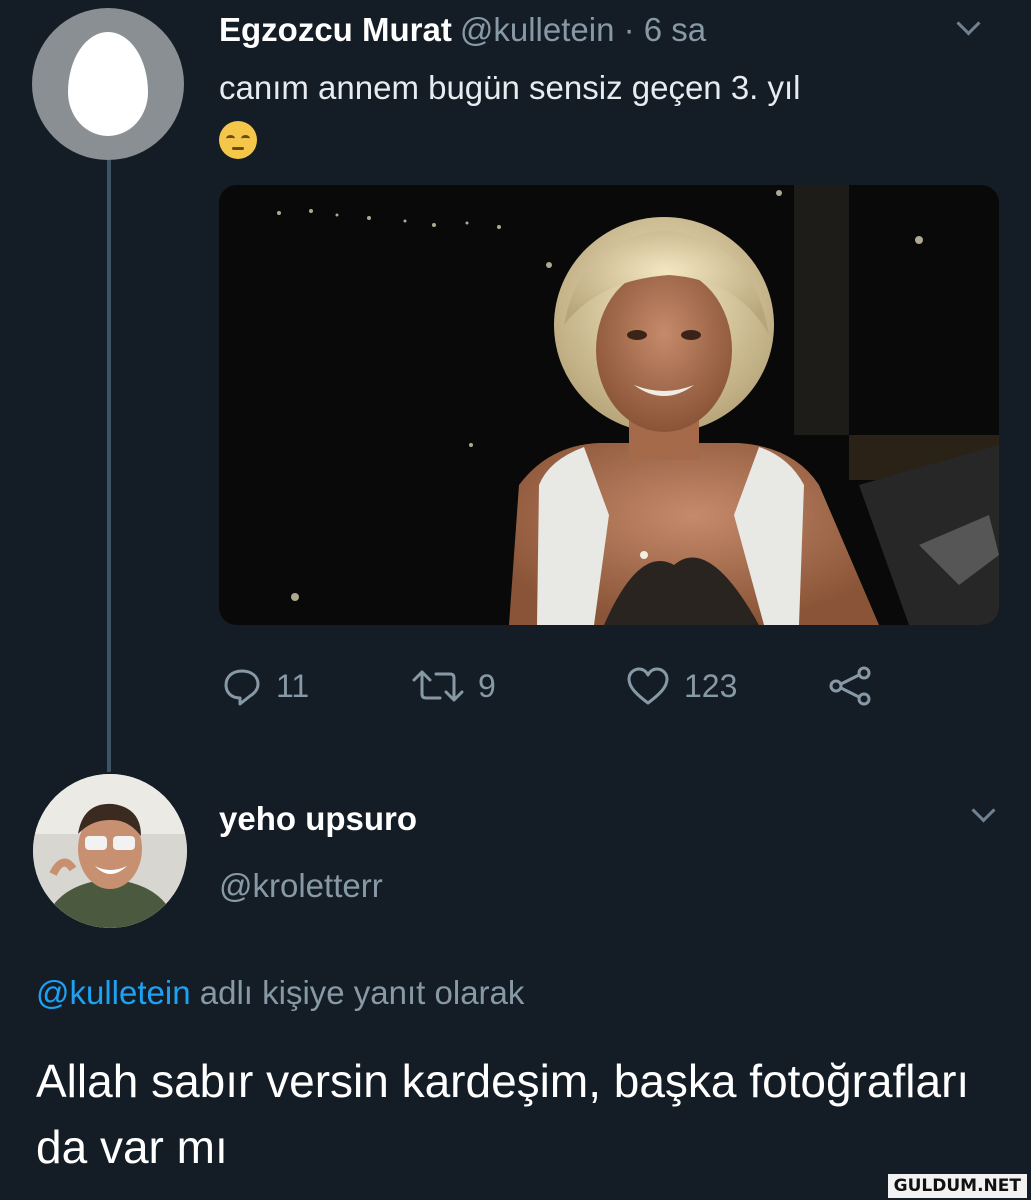 Image resolution: width=1031 pixels, height=1200 pixels. What do you see at coordinates (110, 851) in the screenshot?
I see `reply-avatar` at bounding box center [110, 851].